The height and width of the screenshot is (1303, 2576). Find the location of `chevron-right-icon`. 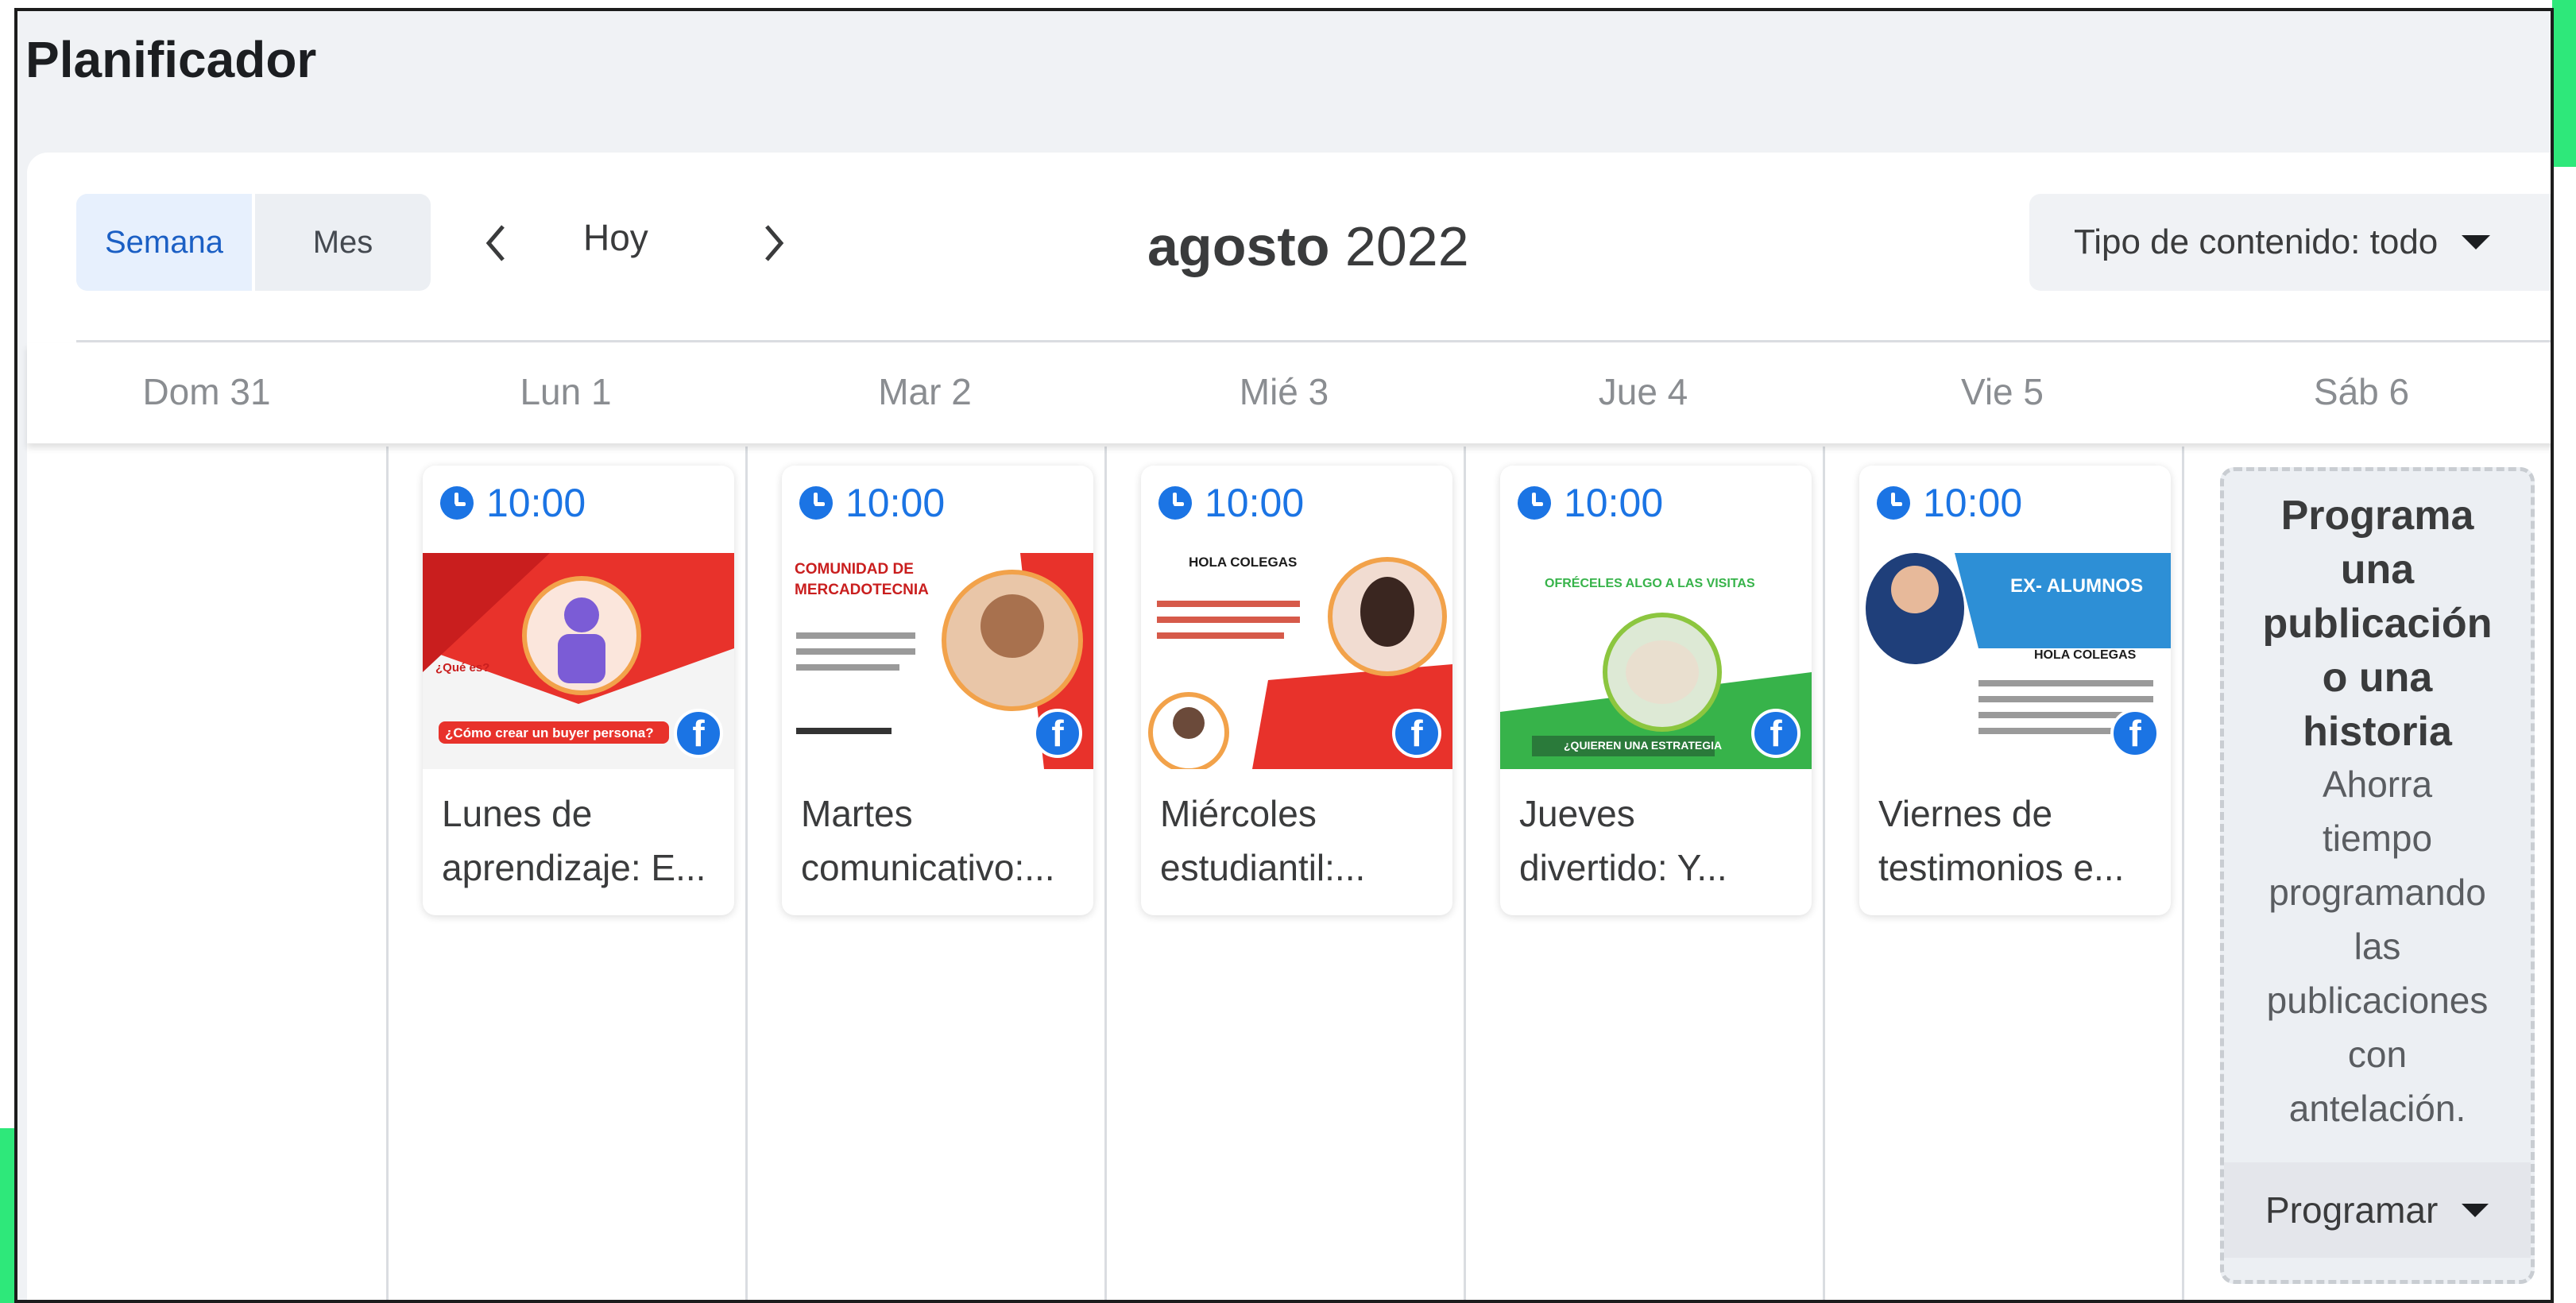

chevron-right-icon is located at coordinates (774, 243).